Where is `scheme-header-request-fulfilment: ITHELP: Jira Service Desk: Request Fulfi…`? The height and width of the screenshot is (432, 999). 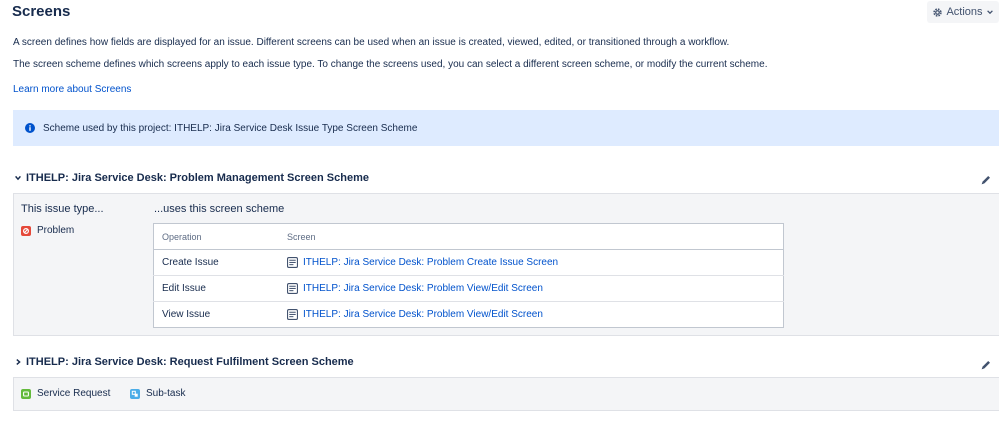 scheme-header-request-fulfilment: ITHELP: Jira Service Desk: Request Fulfi… is located at coordinates (184, 362).